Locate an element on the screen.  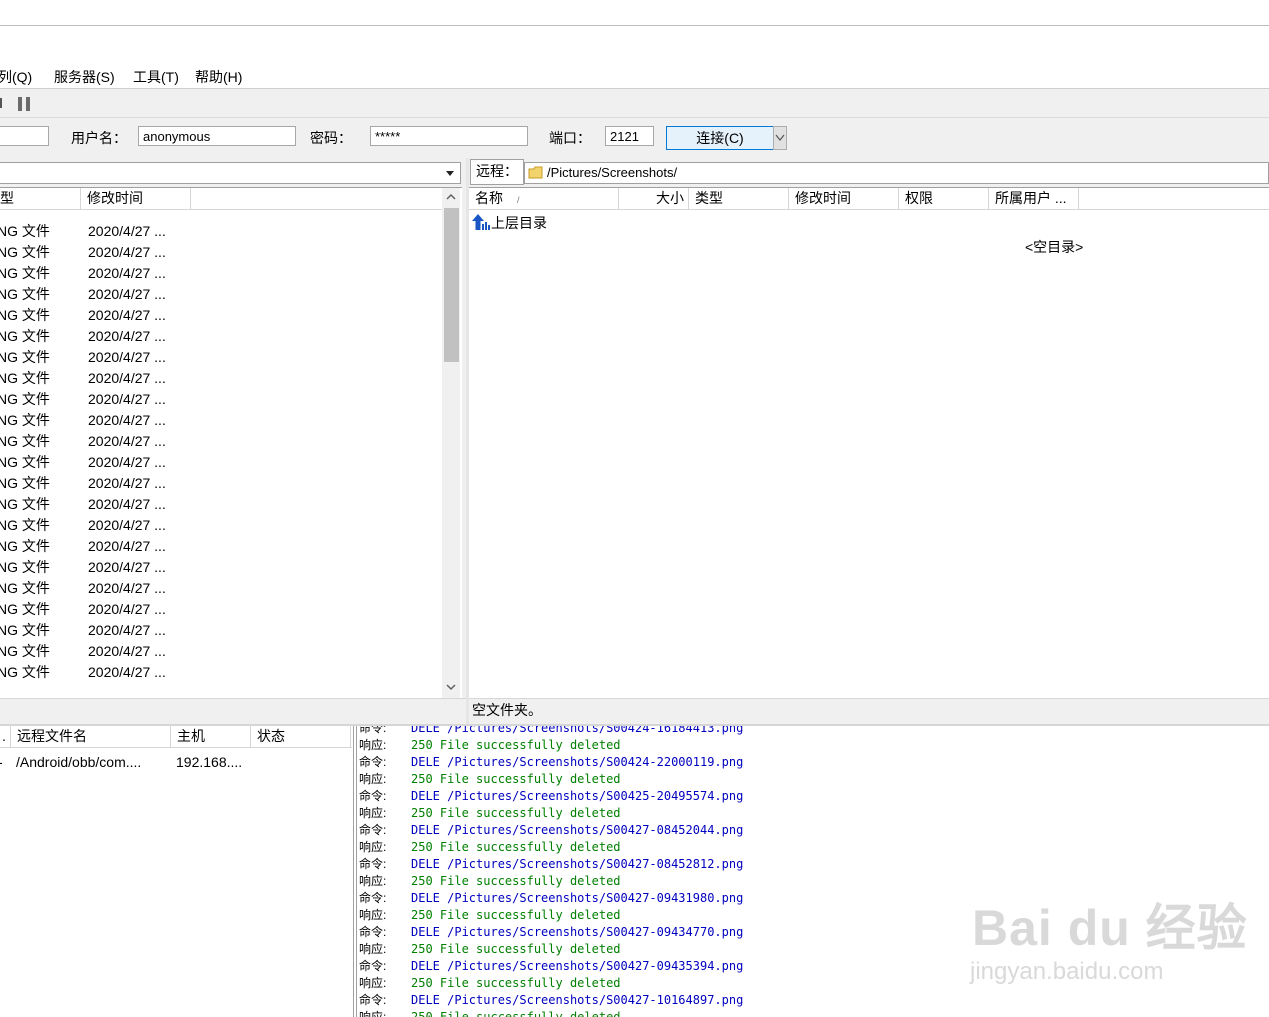
col-queue-remote: 远程文件名 is located at coordinates (91, 736).